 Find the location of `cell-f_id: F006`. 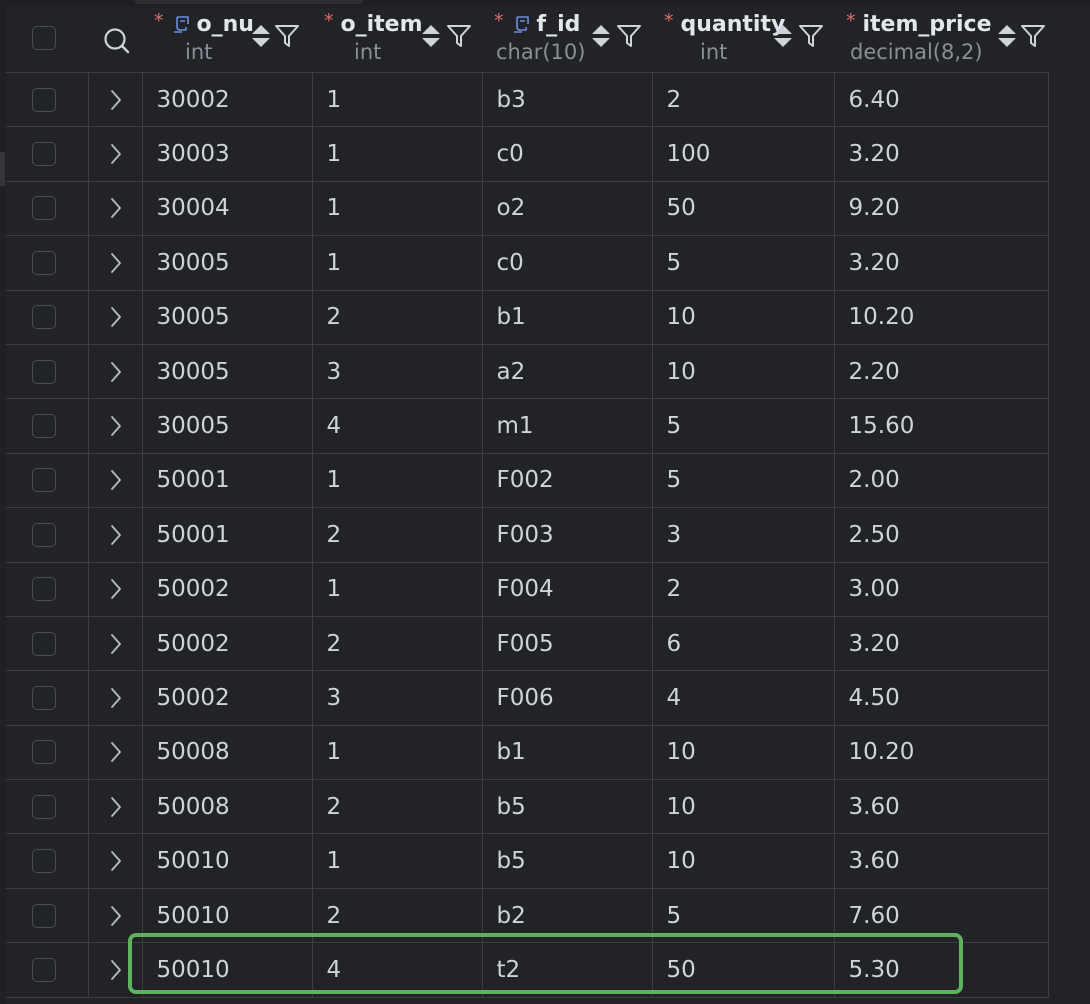

cell-f_id: F006 is located at coordinates (566, 698).